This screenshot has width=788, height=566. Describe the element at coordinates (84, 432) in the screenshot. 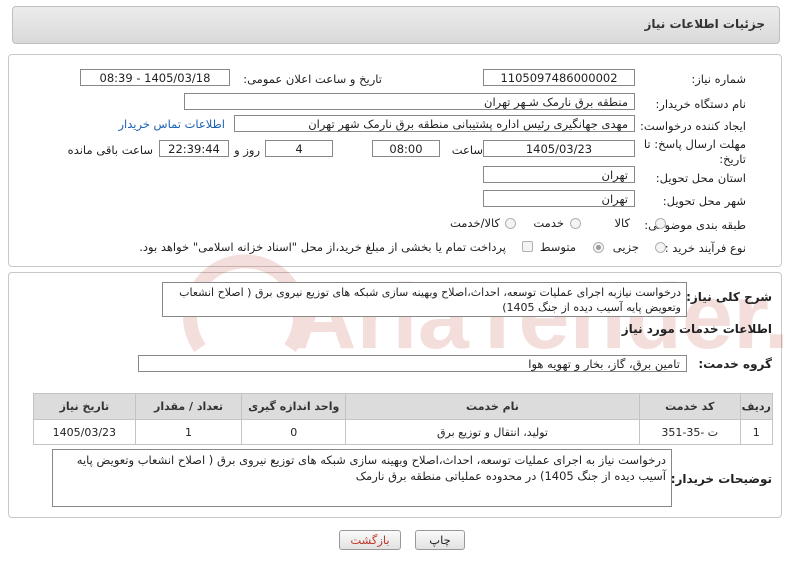

I see `cell-need-date: 1405/03/23` at that location.